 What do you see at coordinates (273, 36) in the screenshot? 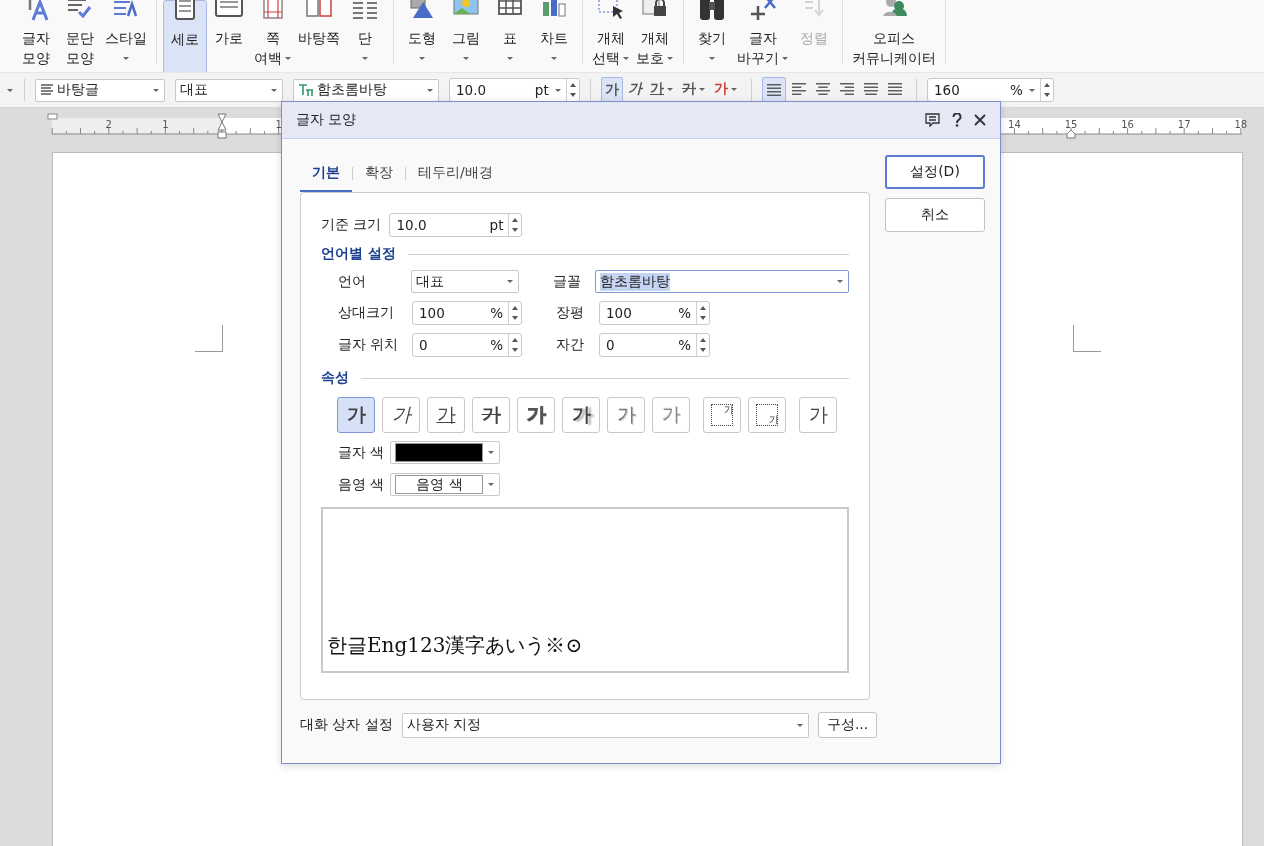
I see `ribbon-button: 쪽 여백` at bounding box center [273, 36].